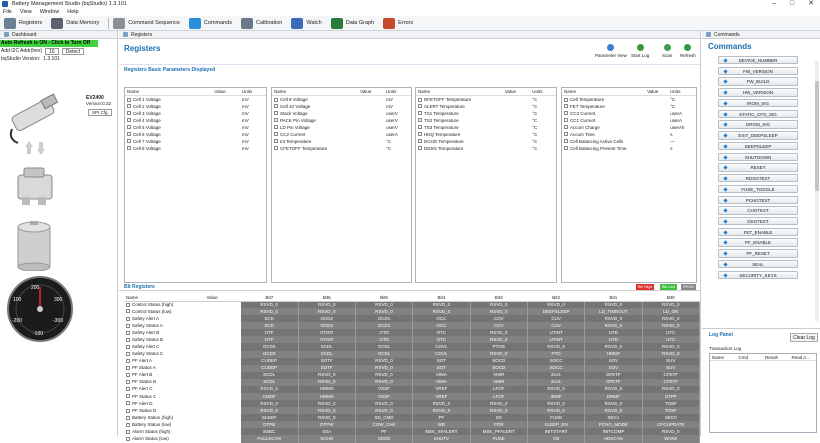  I want to click on register-row: ALERT Temperature °C, so click(486, 106).